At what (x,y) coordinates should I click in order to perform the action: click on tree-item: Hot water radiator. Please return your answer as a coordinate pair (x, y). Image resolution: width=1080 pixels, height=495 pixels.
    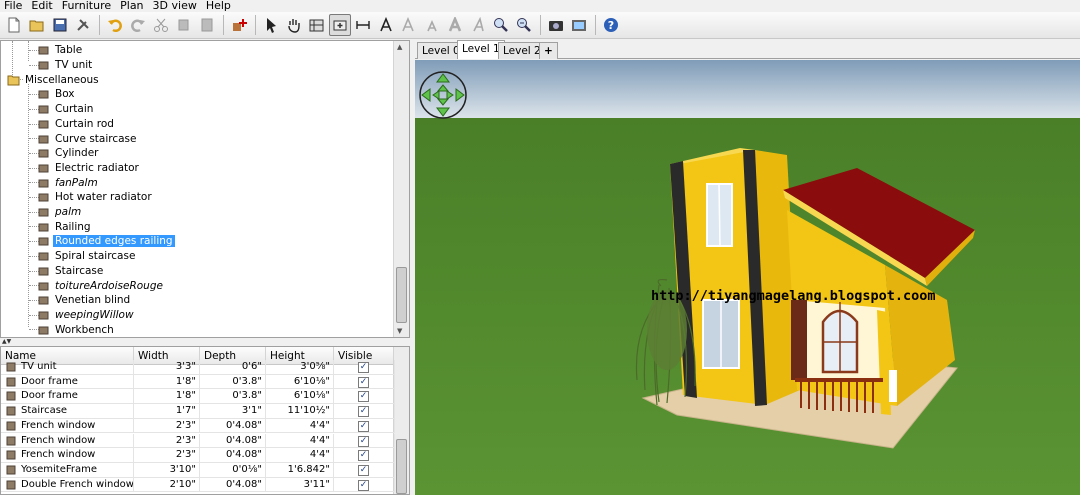
    Looking at the image, I should click on (95, 197).